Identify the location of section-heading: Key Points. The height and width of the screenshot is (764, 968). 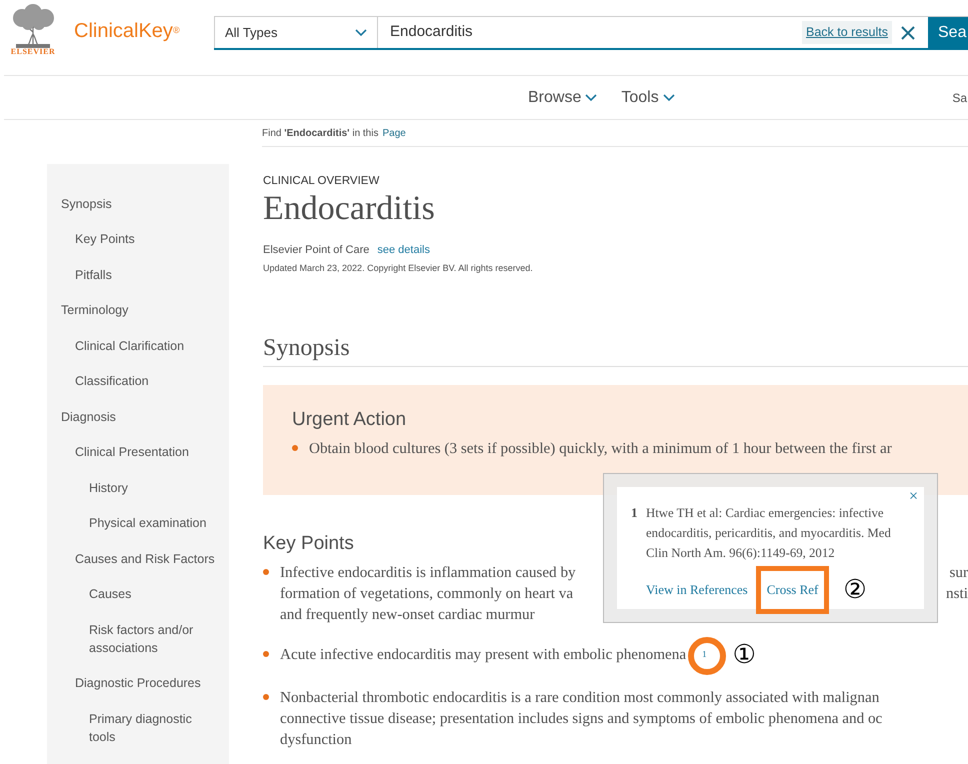
(308, 544).